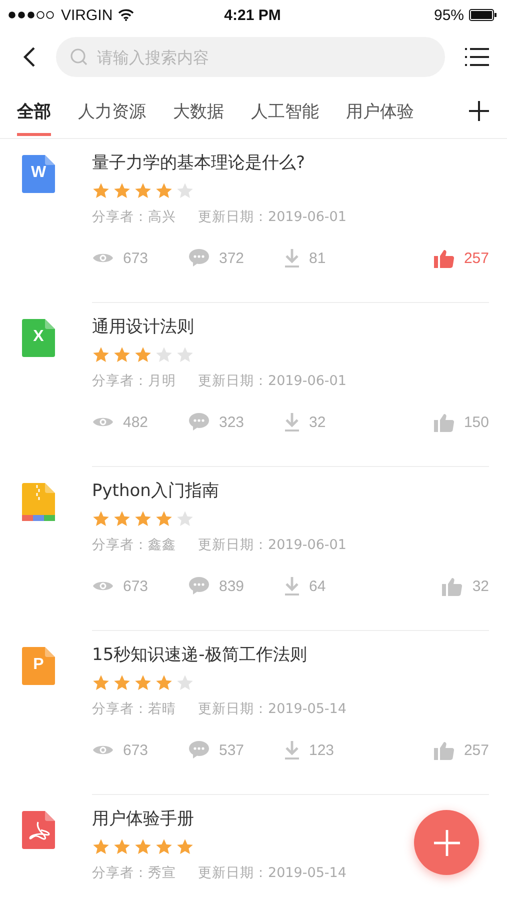  I want to click on signal-icon, so click(32, 15).